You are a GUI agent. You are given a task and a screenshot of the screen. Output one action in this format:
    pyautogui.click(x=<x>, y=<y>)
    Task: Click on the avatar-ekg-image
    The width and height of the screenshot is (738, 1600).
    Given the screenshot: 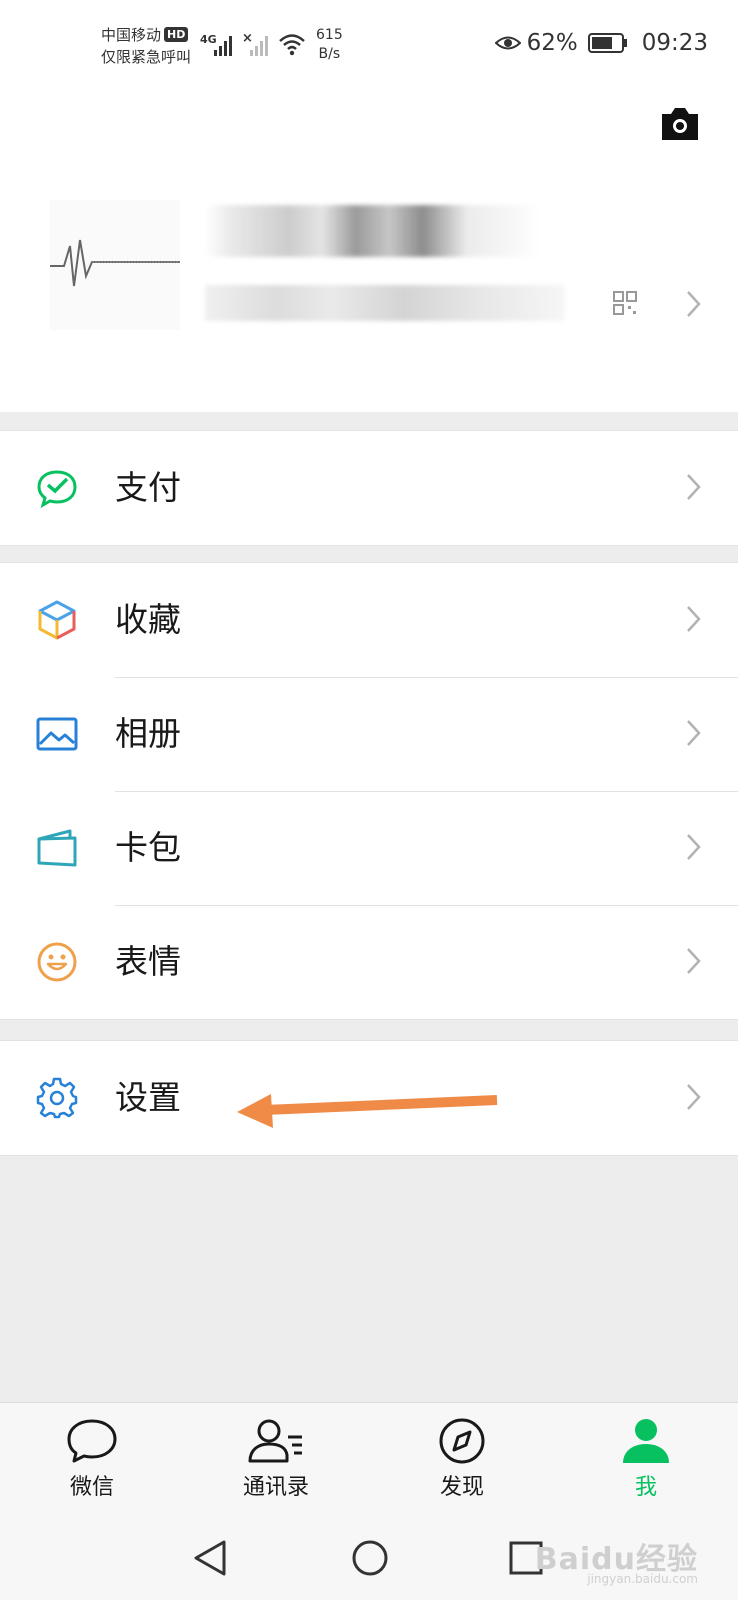 What is the action you would take?
    pyautogui.click(x=115, y=263)
    